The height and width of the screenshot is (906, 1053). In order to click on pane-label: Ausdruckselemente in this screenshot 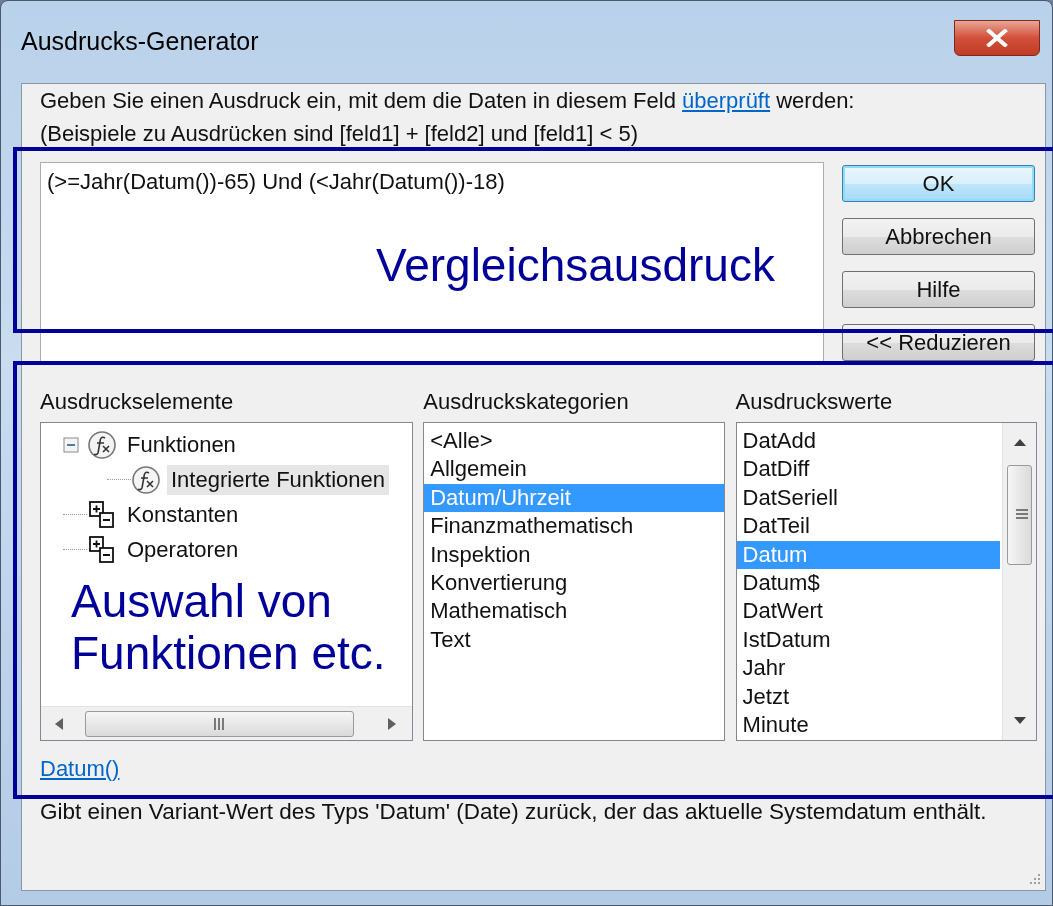, I will do `click(137, 402)`.